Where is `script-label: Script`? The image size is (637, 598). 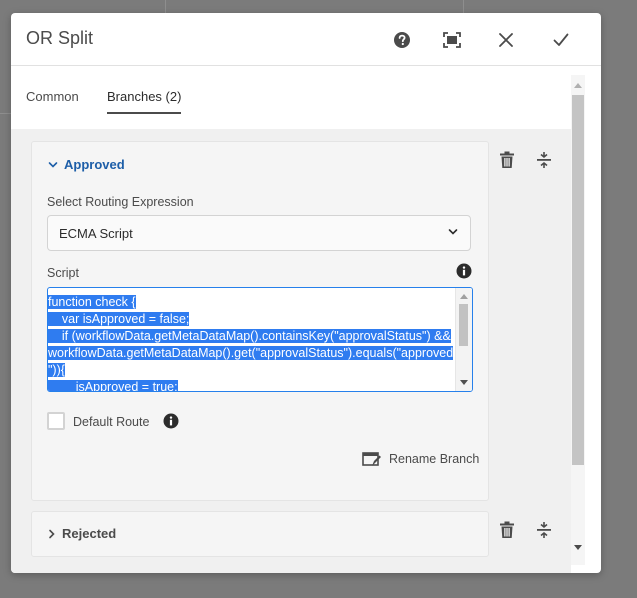 script-label: Script is located at coordinates (63, 273).